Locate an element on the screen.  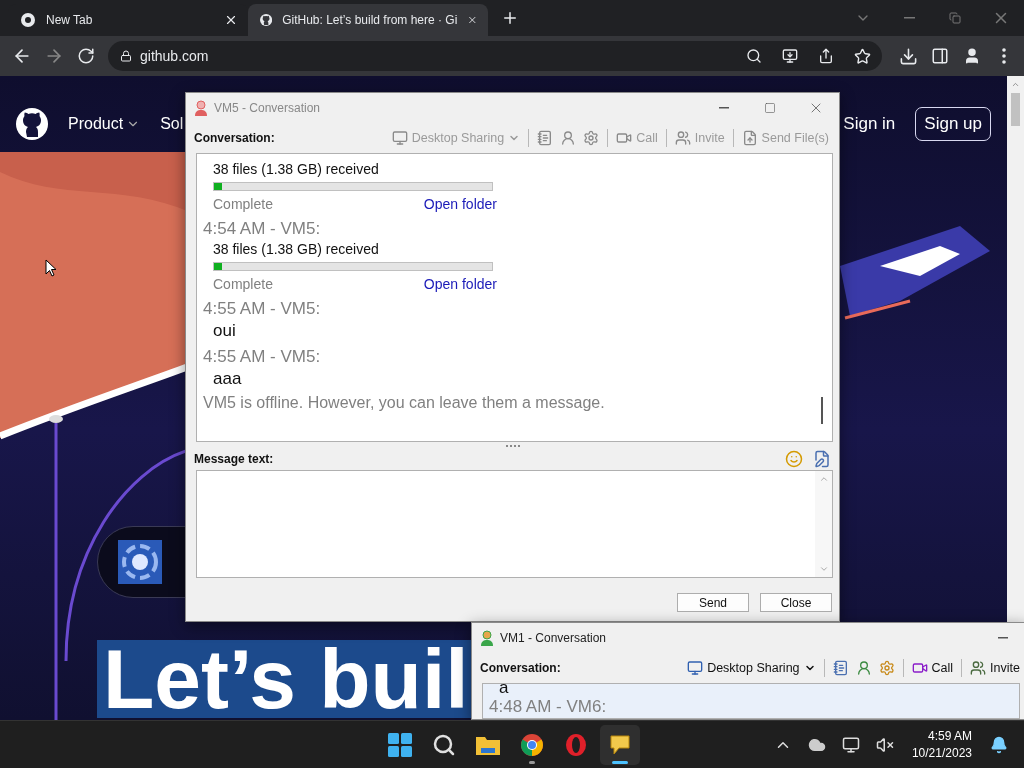
tab-title: GitHub: Let’s build from here · Gi is located at coordinates (370, 20).